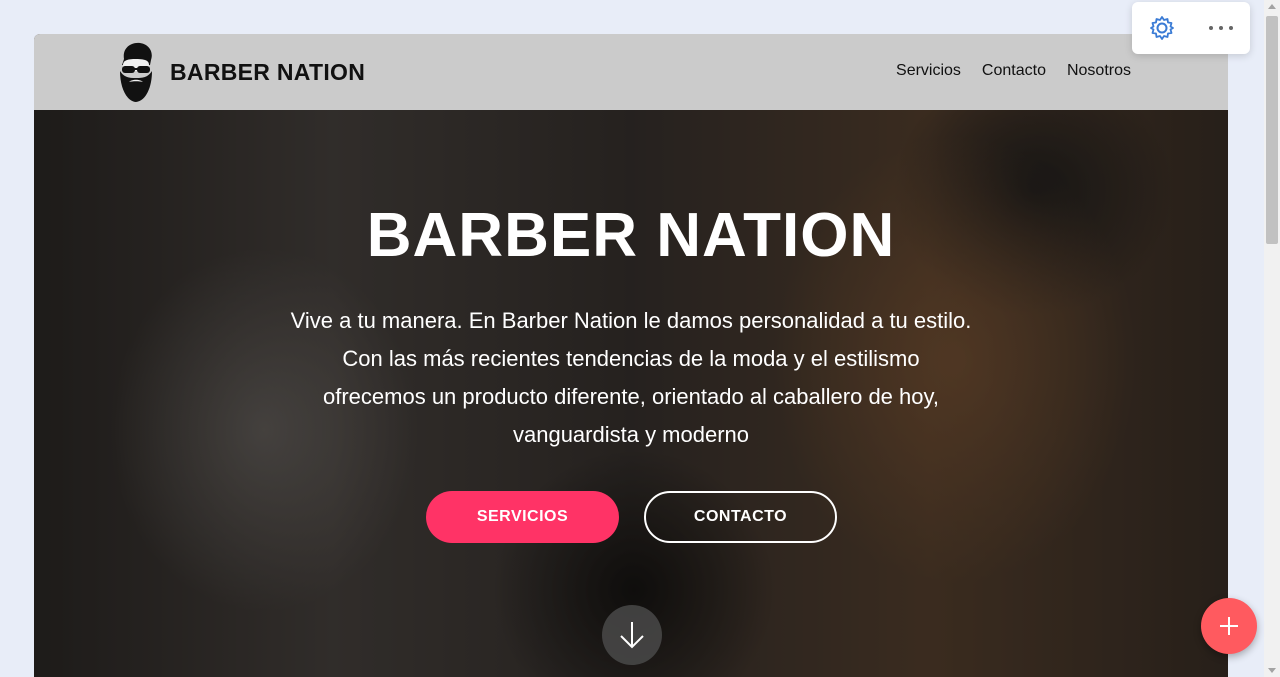 This screenshot has height=677, width=1280. I want to click on vertical-scrollbar, so click(1272, 338).